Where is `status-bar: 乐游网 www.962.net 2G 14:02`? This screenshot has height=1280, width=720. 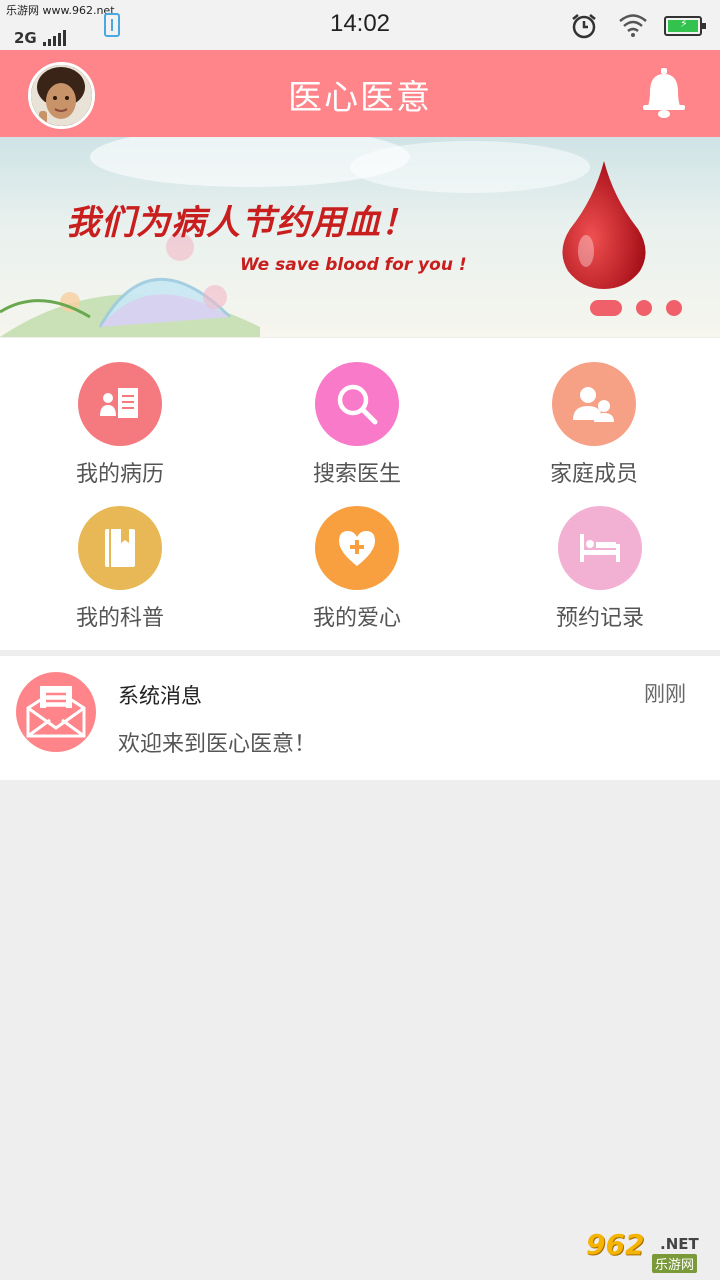 status-bar: 乐游网 www.962.net 2G 14:02 is located at coordinates (360, 25).